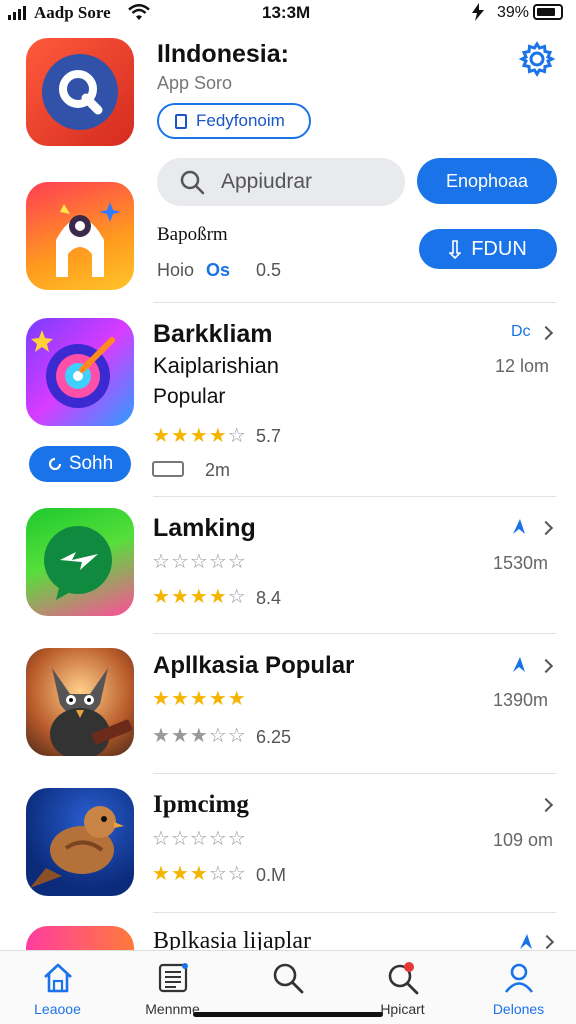  I want to click on news-icon, so click(173, 978).